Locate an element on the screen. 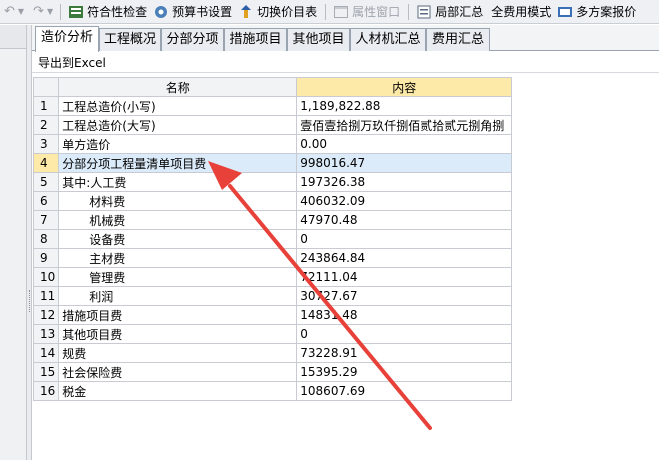 The height and width of the screenshot is (460, 659). redo-icon: ↷ is located at coordinates (38, 11).